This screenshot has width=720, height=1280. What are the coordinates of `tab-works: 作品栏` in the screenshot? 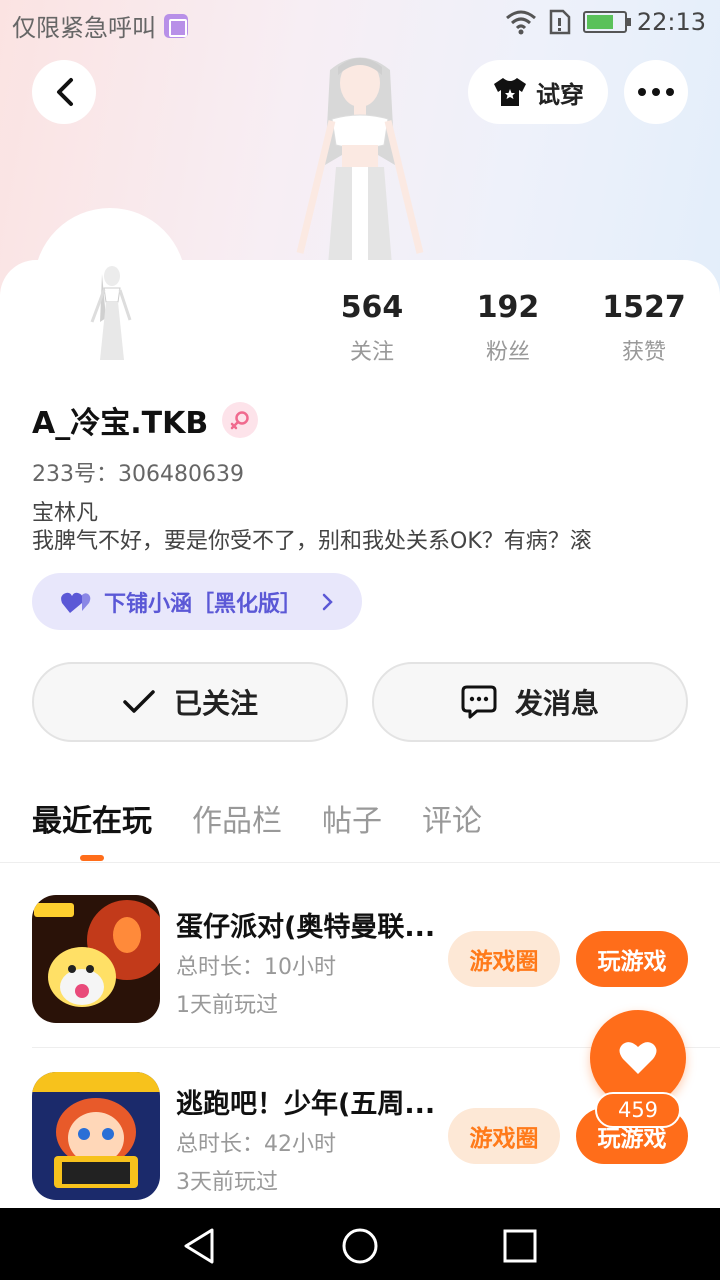 It's located at (237, 826).